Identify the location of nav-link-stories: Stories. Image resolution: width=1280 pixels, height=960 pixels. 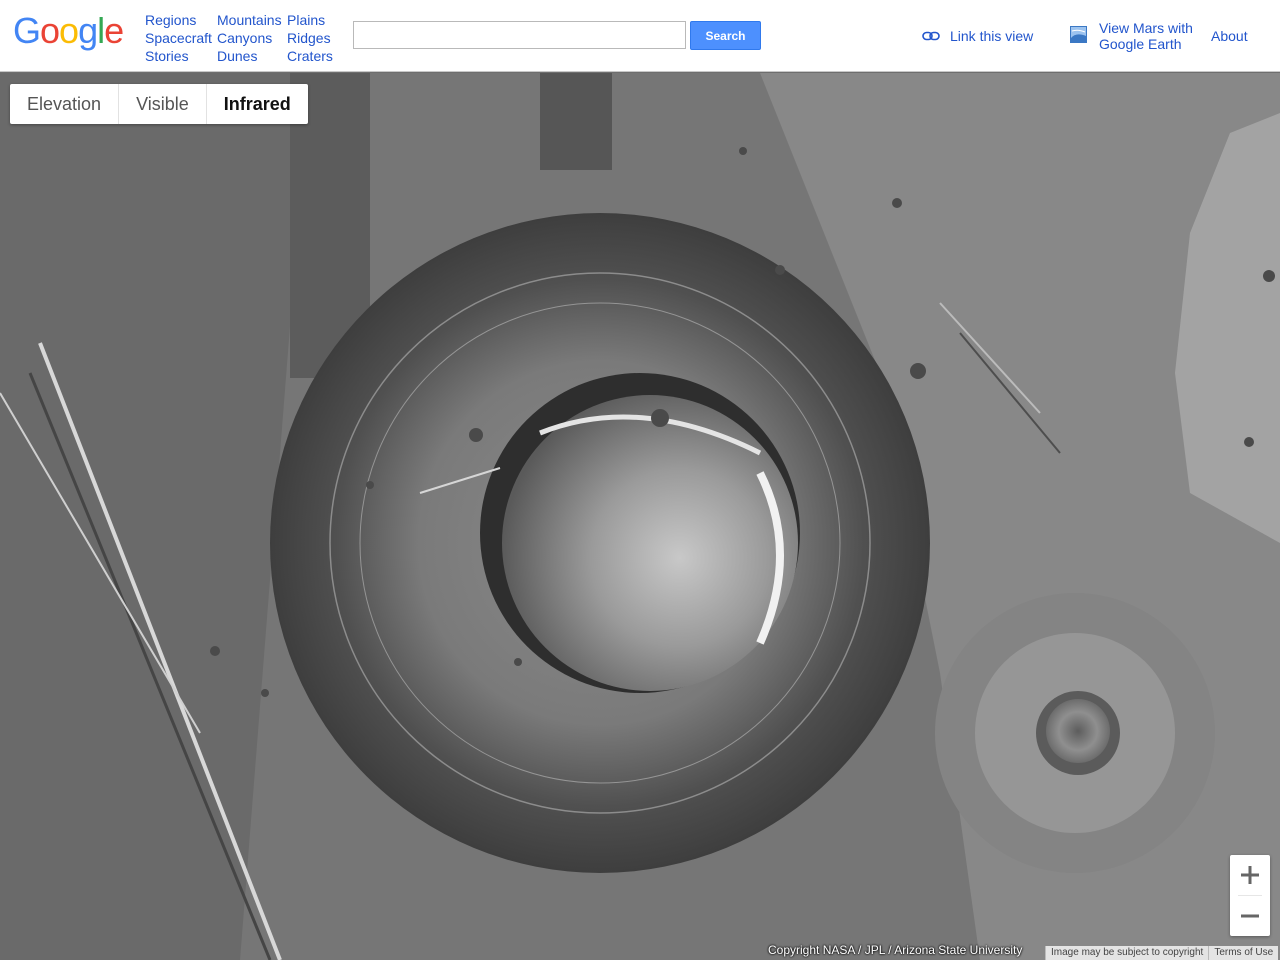
(178, 56).